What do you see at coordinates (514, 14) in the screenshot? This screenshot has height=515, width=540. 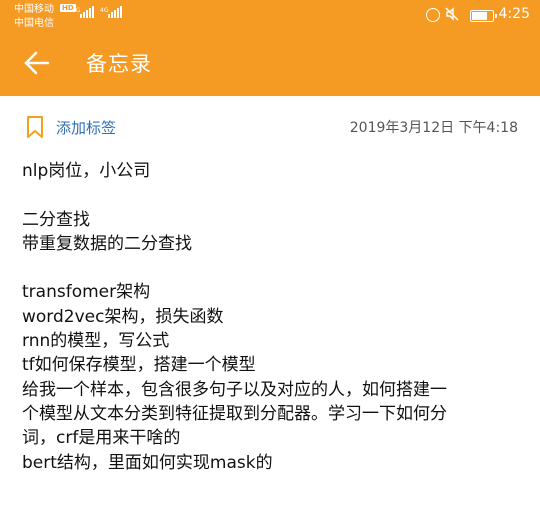 I see `status-time: 4:25` at bounding box center [514, 14].